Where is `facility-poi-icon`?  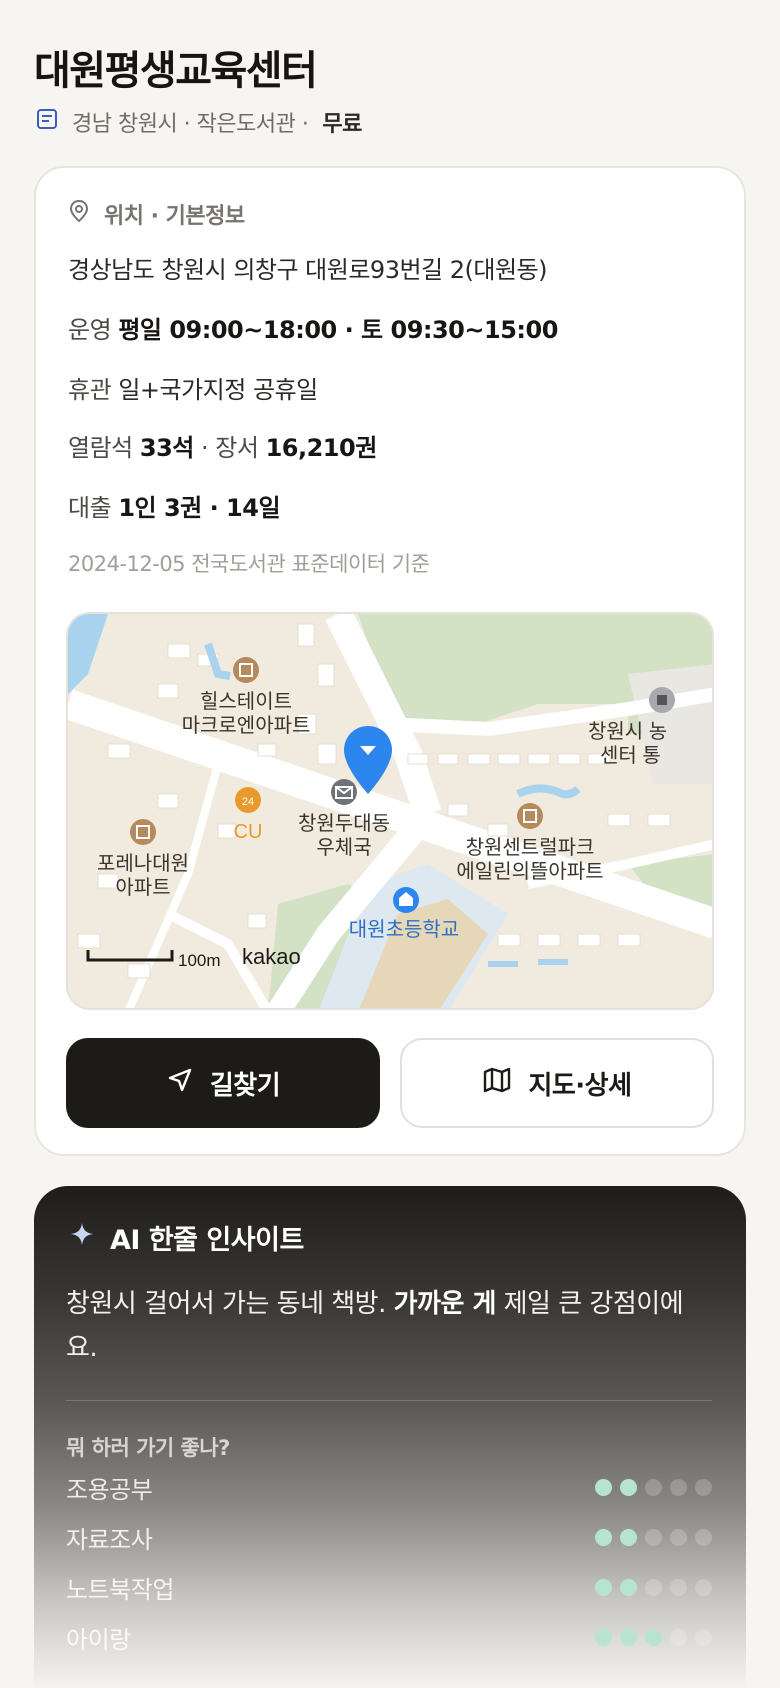
facility-poi-icon is located at coordinates (662, 700).